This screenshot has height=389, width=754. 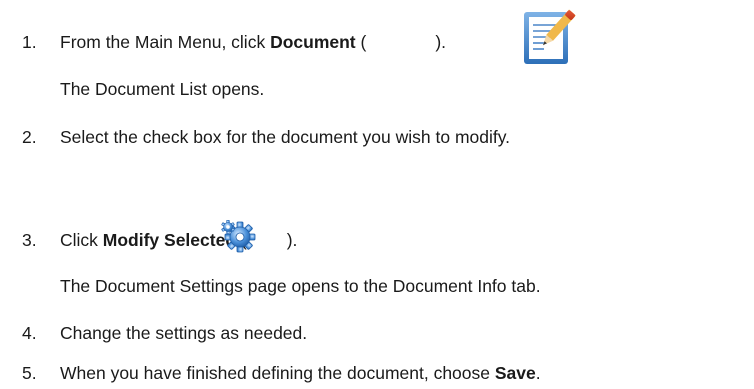 What do you see at coordinates (29, 333) in the screenshot?
I see `step-number: 4.` at bounding box center [29, 333].